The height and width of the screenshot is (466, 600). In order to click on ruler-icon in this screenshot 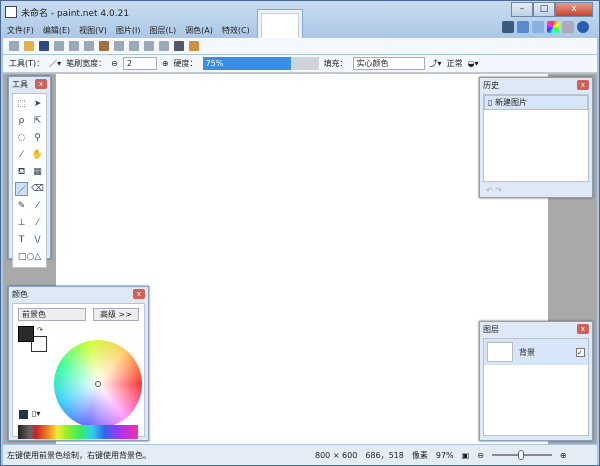, I will do `click(194, 46)`.